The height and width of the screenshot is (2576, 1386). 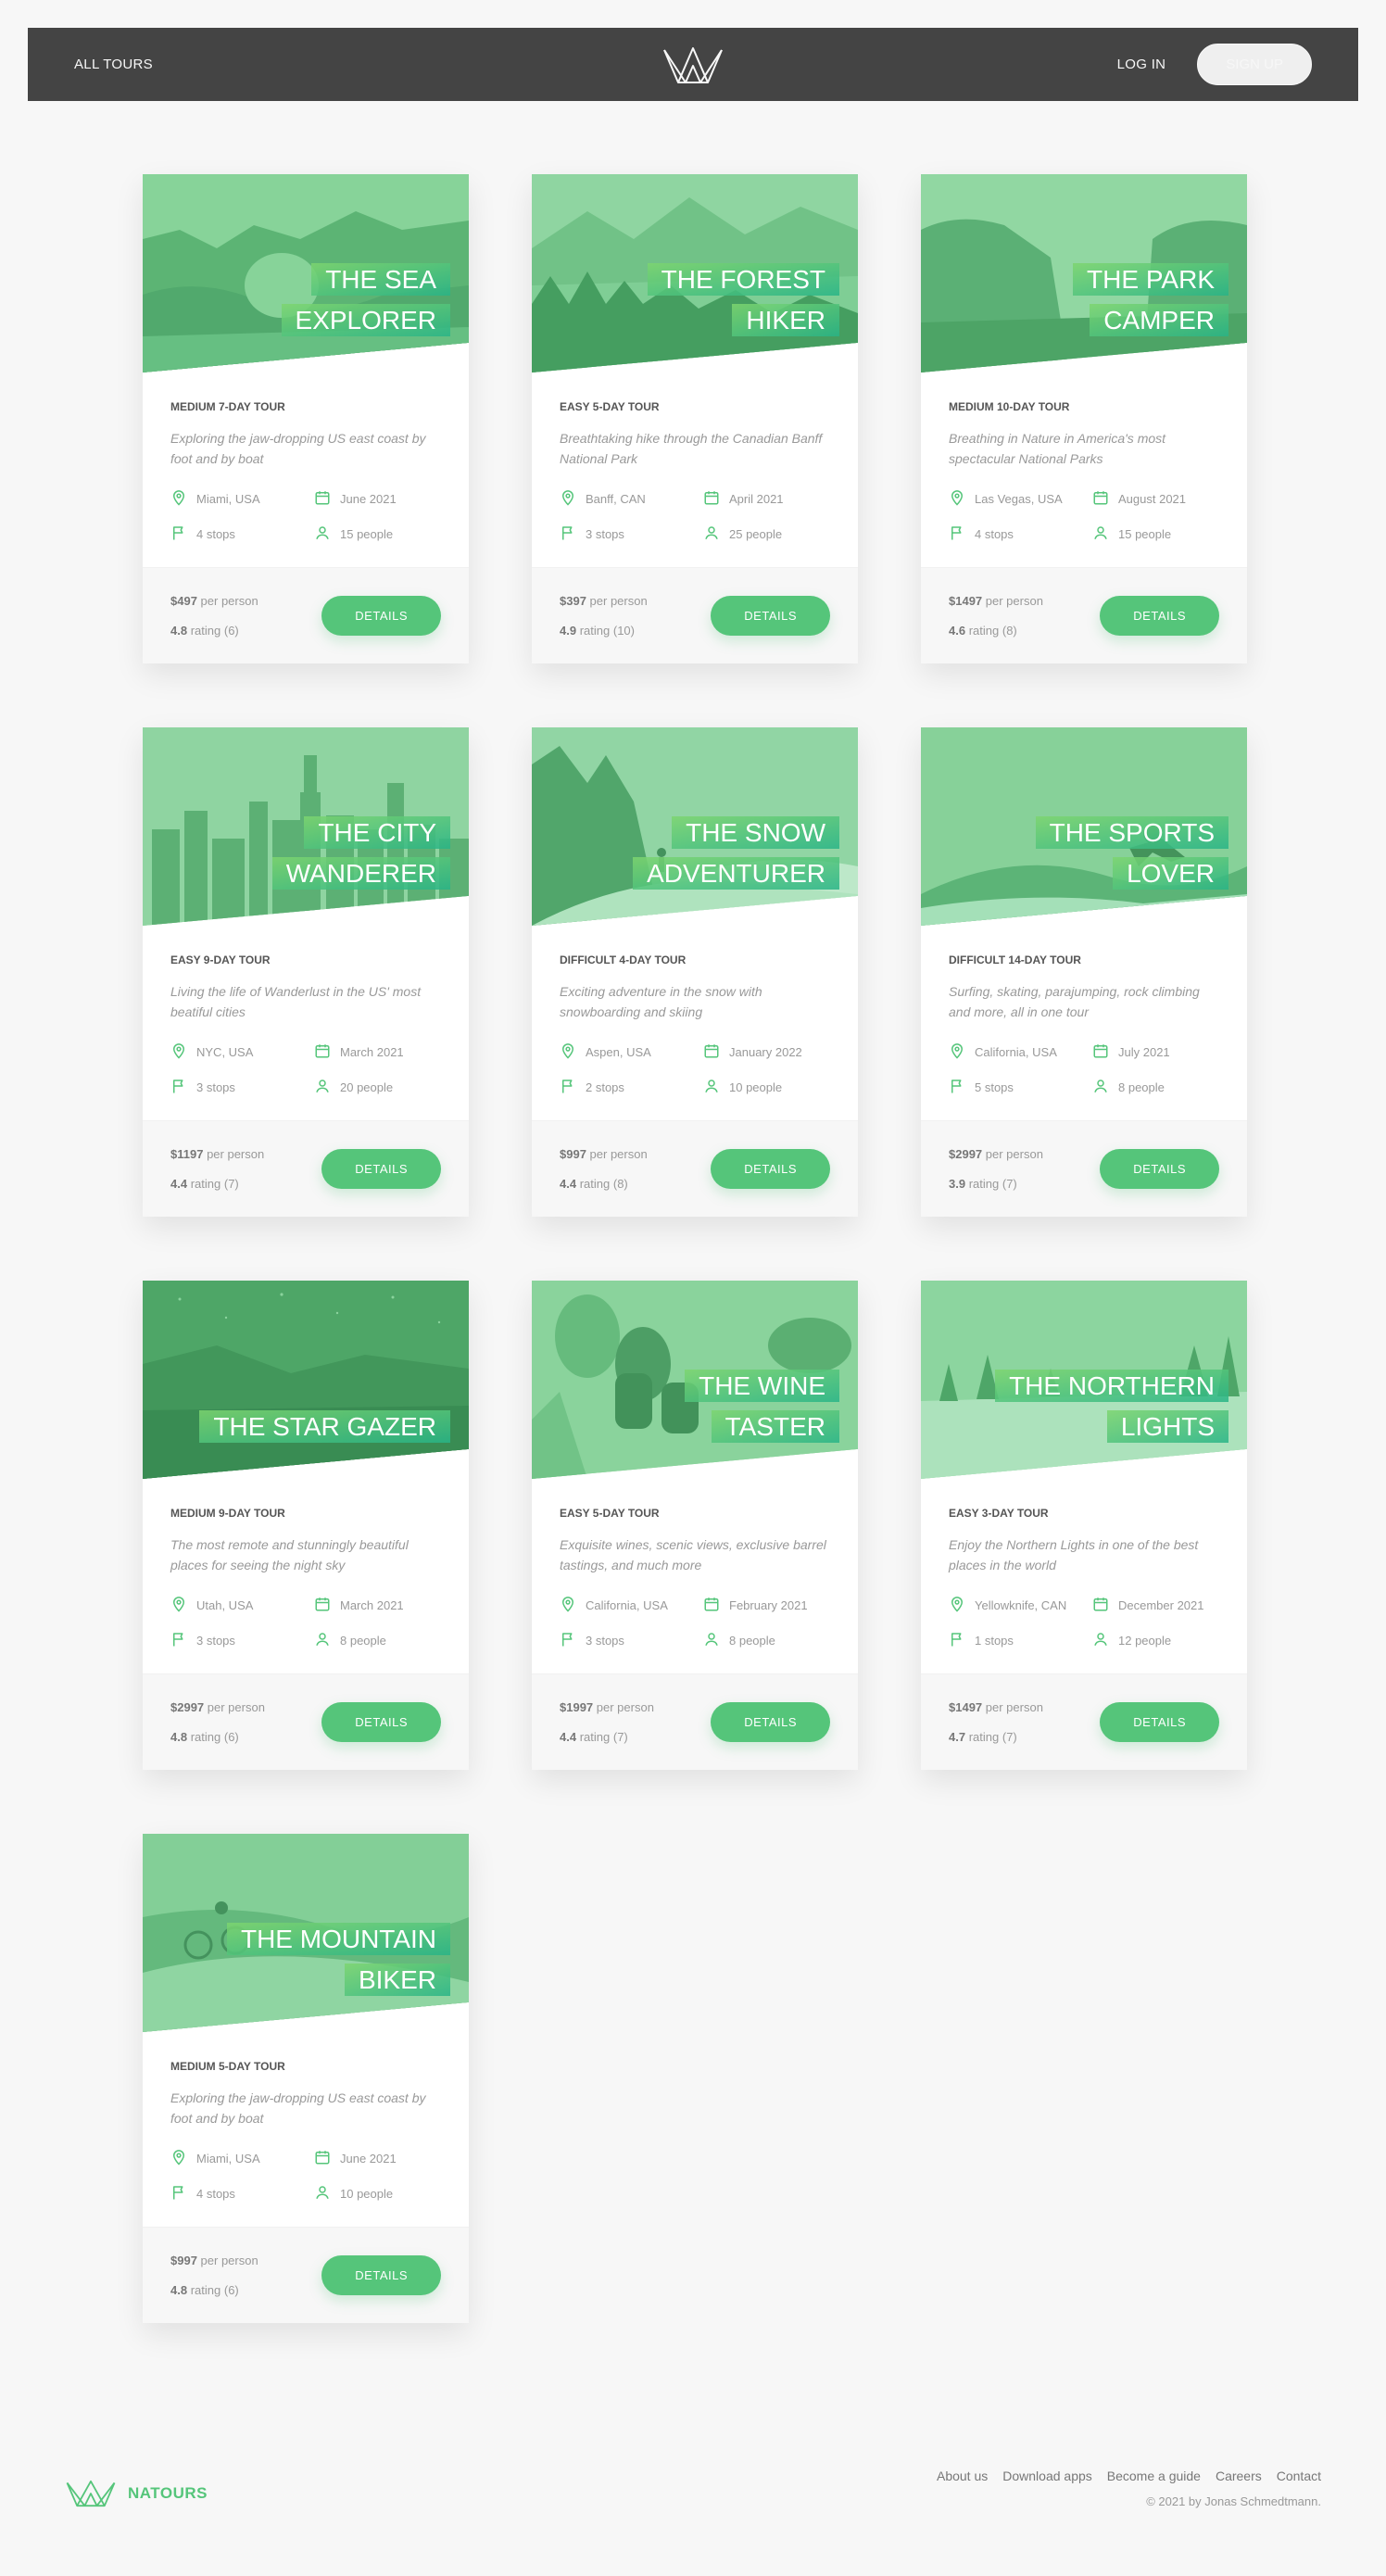 What do you see at coordinates (183, 2261) in the screenshot?
I see `price-value: $997` at bounding box center [183, 2261].